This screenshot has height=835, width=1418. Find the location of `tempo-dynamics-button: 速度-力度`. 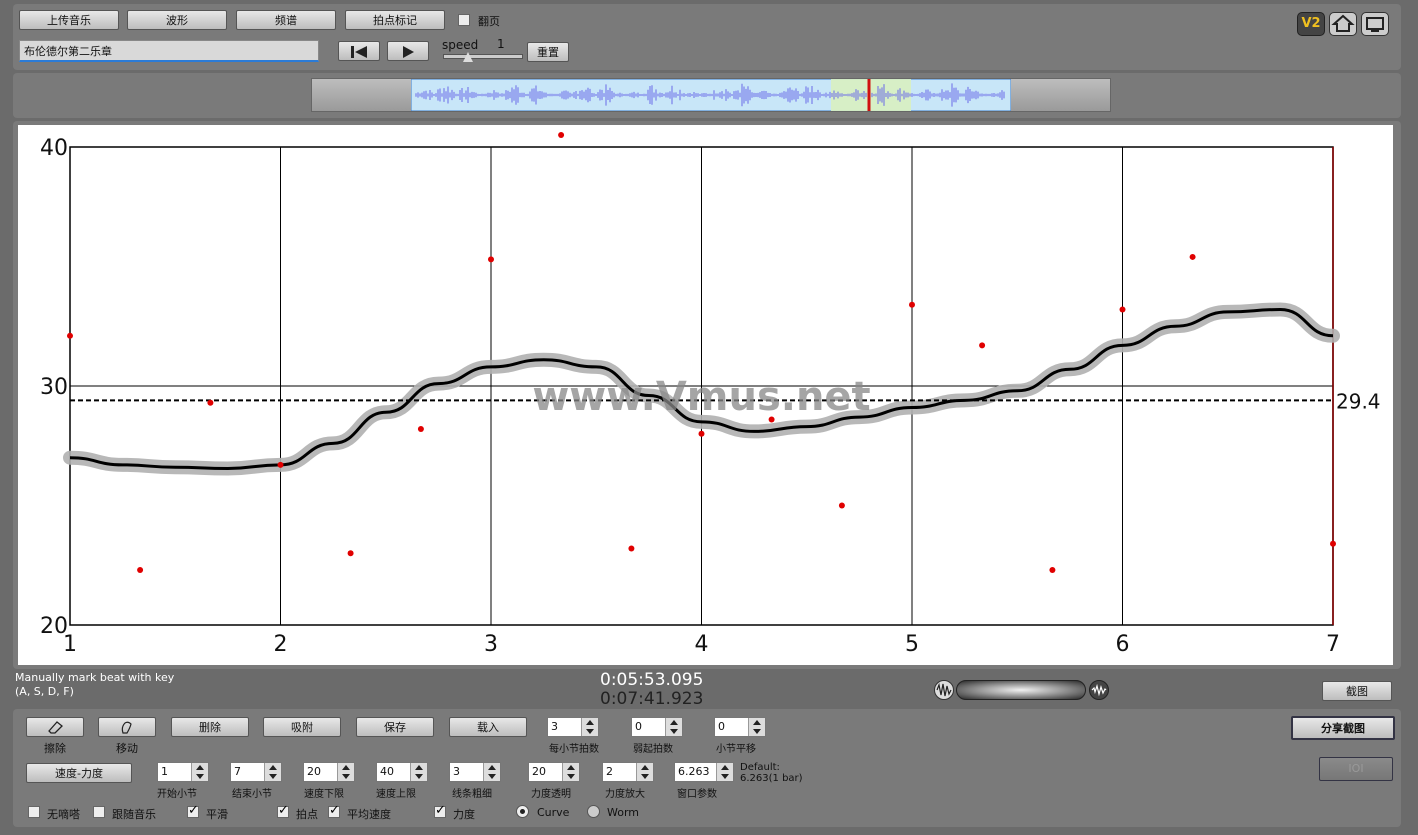

tempo-dynamics-button: 速度-力度 is located at coordinates (79, 773).